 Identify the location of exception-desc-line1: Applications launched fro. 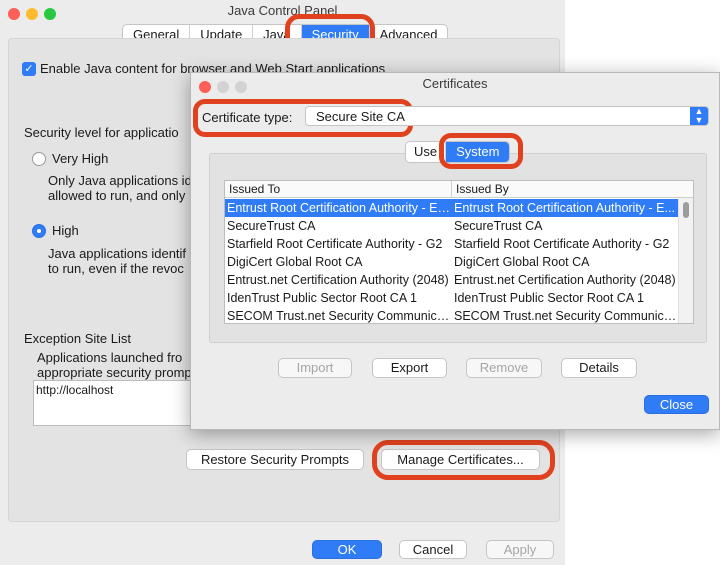
(110, 357).